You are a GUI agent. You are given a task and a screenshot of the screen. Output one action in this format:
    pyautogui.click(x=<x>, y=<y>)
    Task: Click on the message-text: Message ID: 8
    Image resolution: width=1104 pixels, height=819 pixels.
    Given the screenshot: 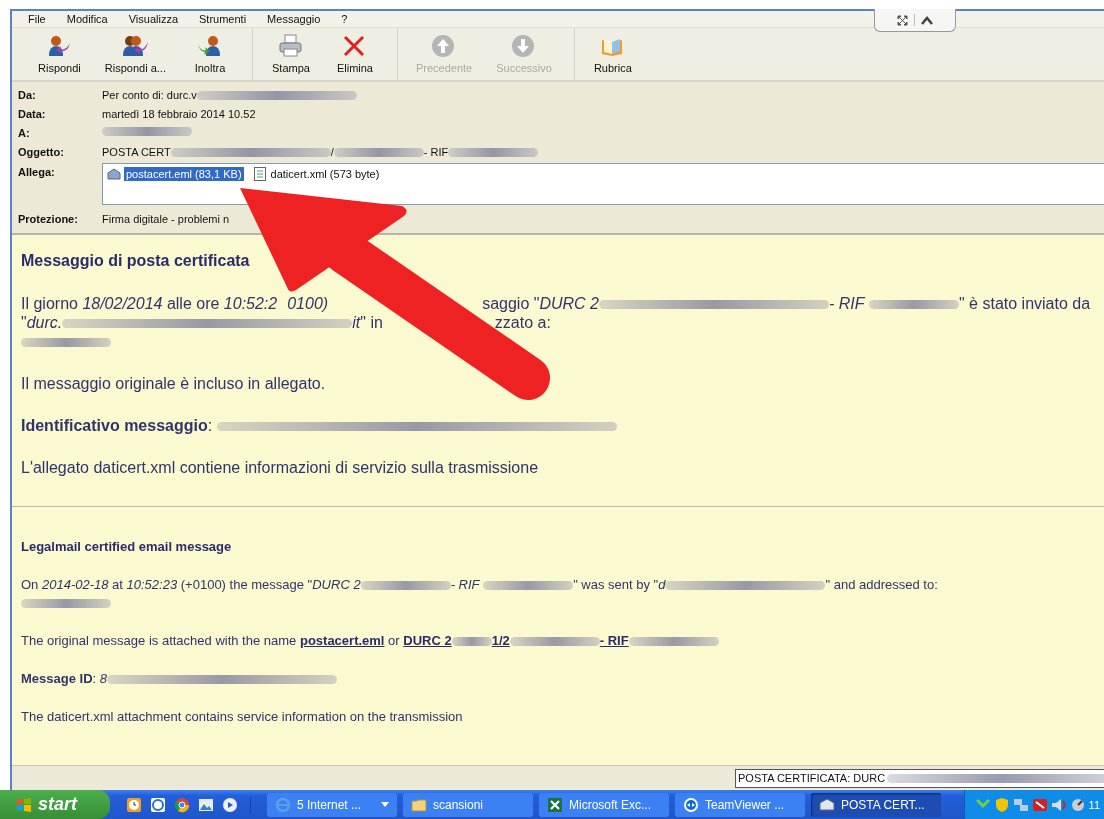 What is the action you would take?
    pyautogui.click(x=64, y=678)
    